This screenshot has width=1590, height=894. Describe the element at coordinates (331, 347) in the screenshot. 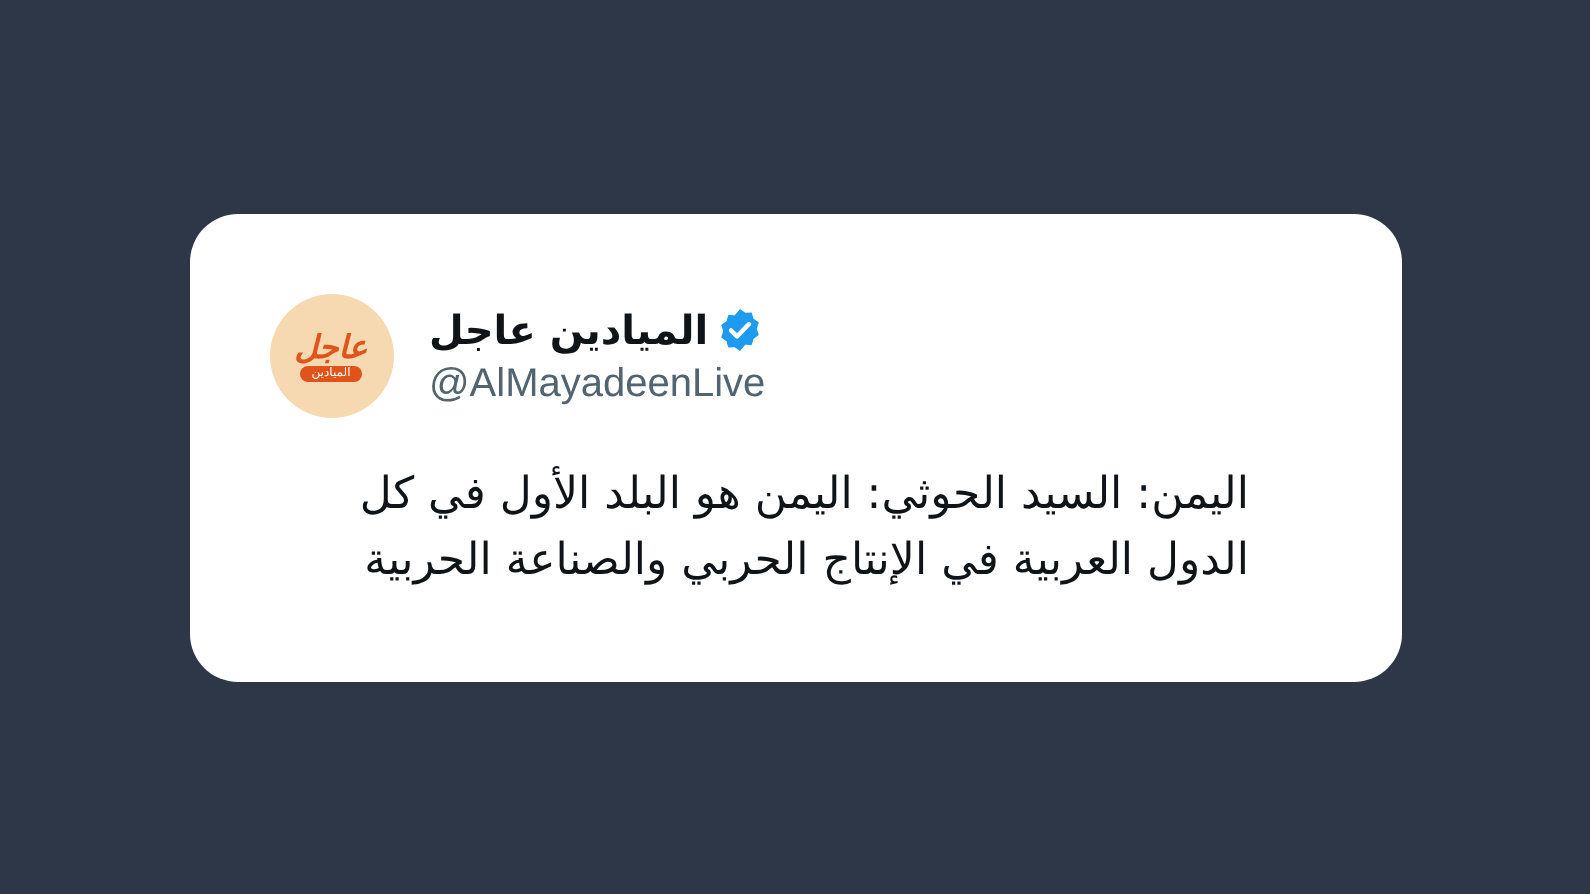

I see `logo-text: عاجل` at that location.